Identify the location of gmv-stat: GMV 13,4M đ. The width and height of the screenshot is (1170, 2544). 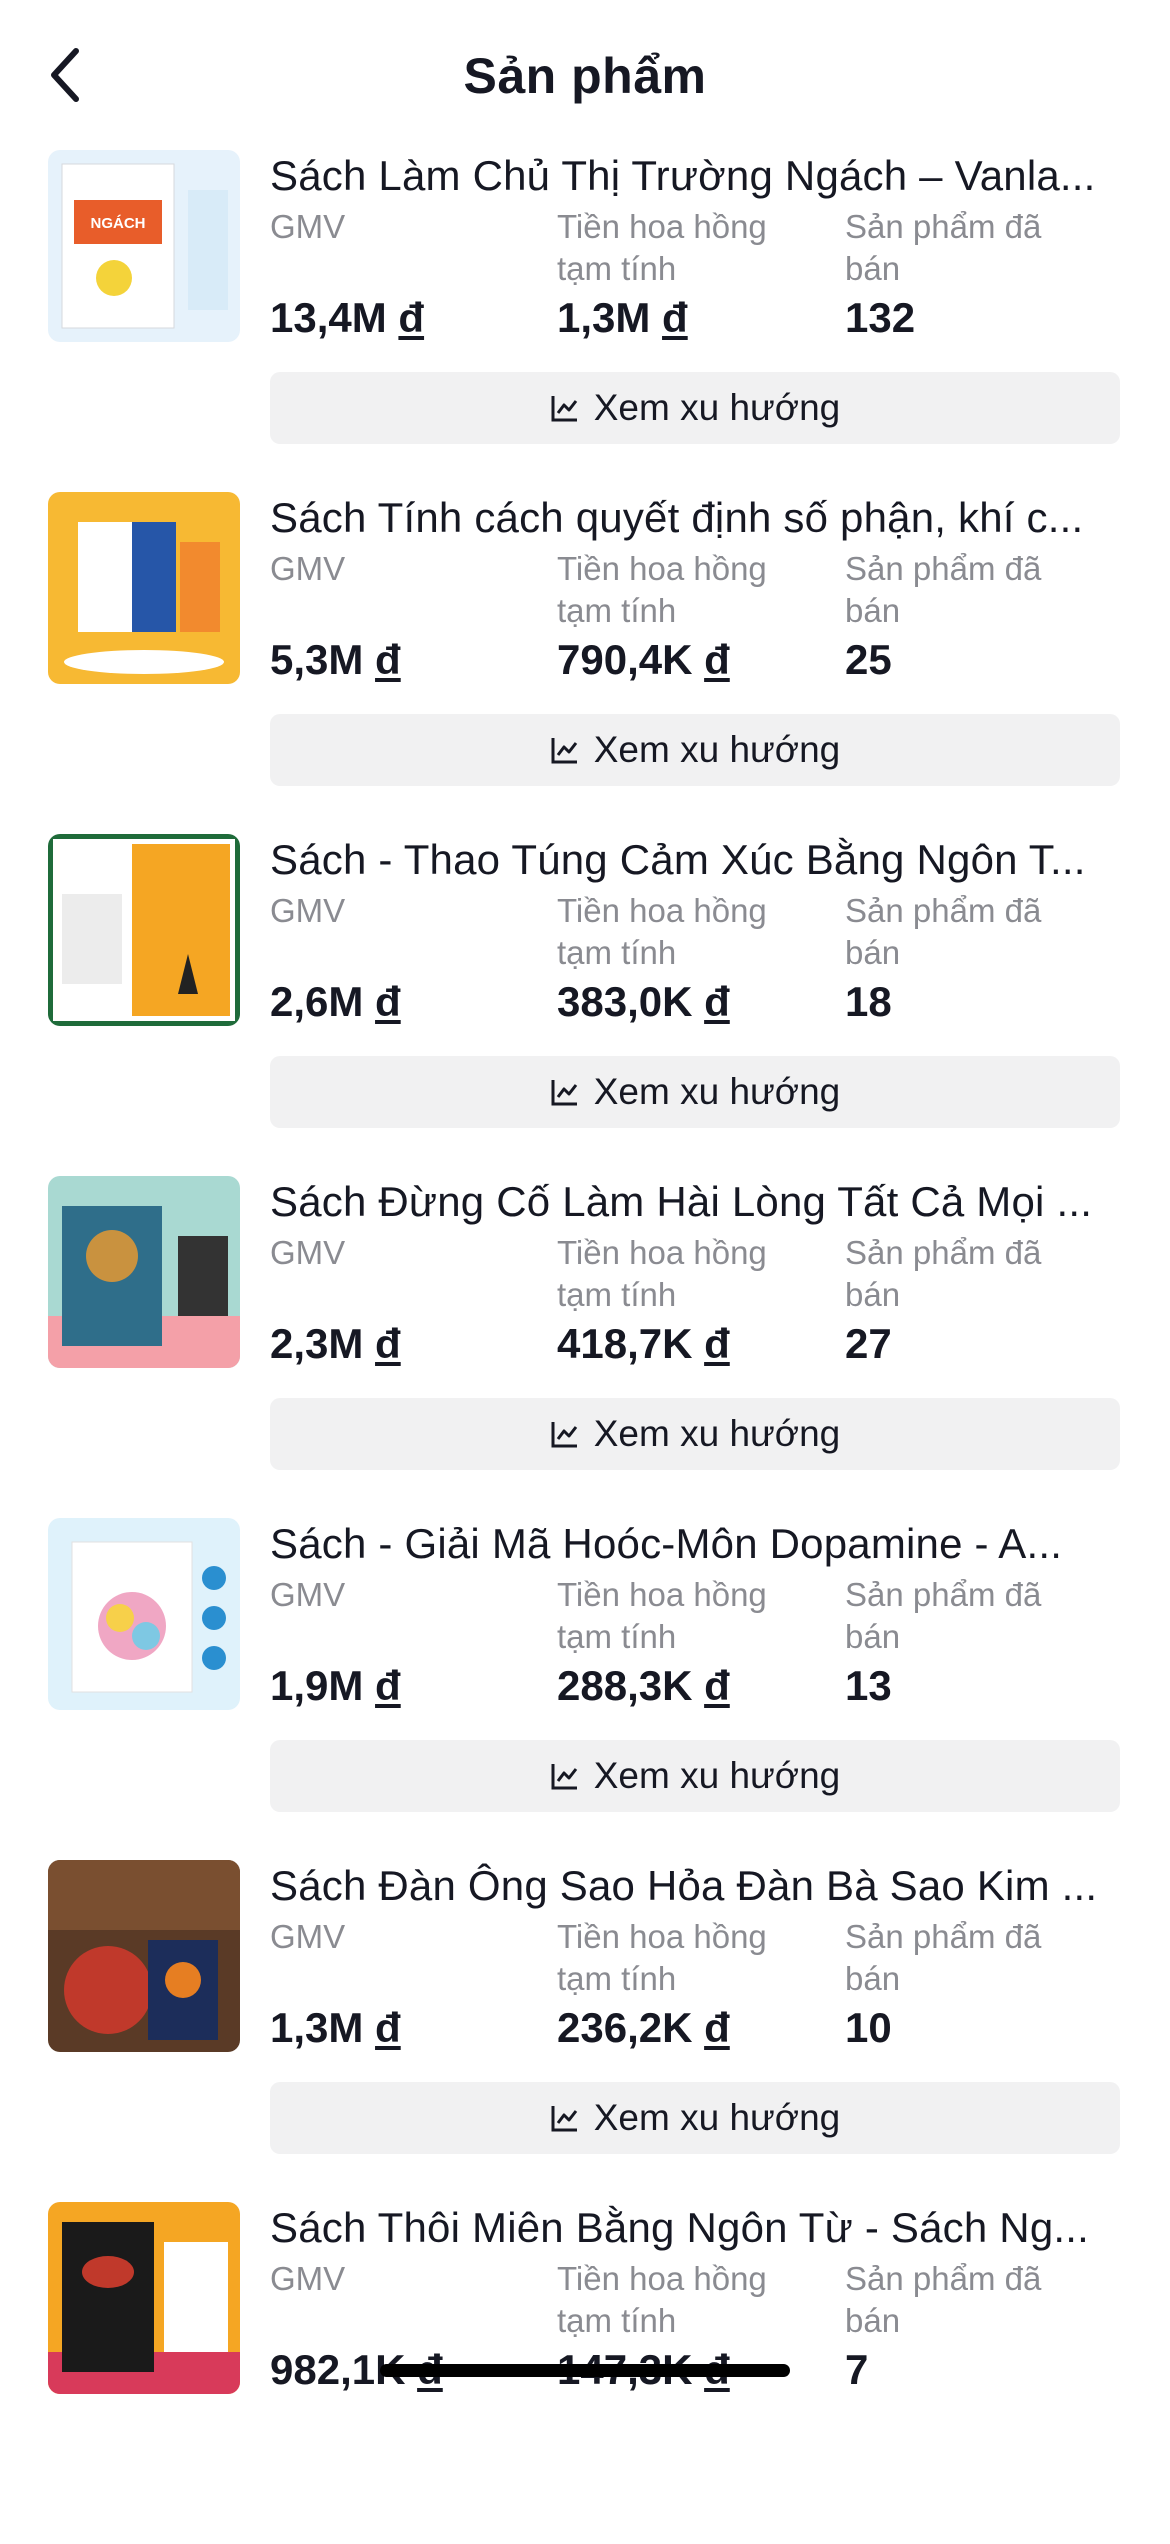
(400, 274).